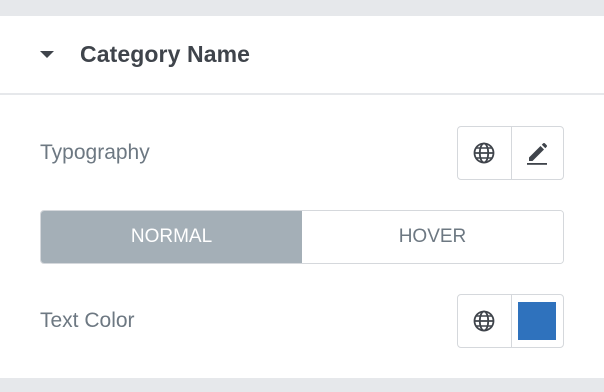 The image size is (604, 392). Describe the element at coordinates (87, 320) in the screenshot. I see `text-color-label: Text Color` at that location.